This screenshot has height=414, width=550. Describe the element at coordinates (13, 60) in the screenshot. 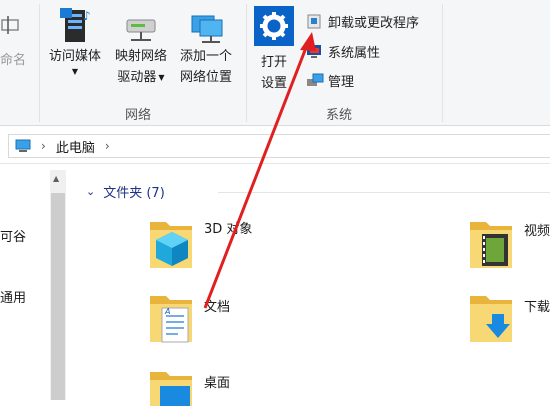

I see `partial-rename-label: 命名` at that location.